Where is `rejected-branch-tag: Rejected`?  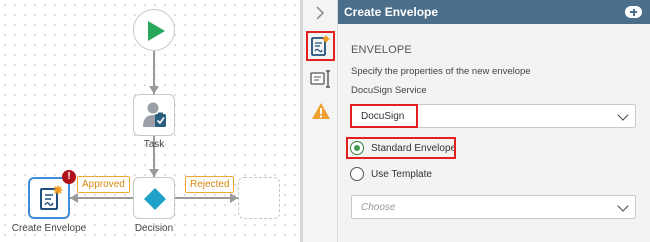 rejected-branch-tag: Rejected is located at coordinates (210, 184).